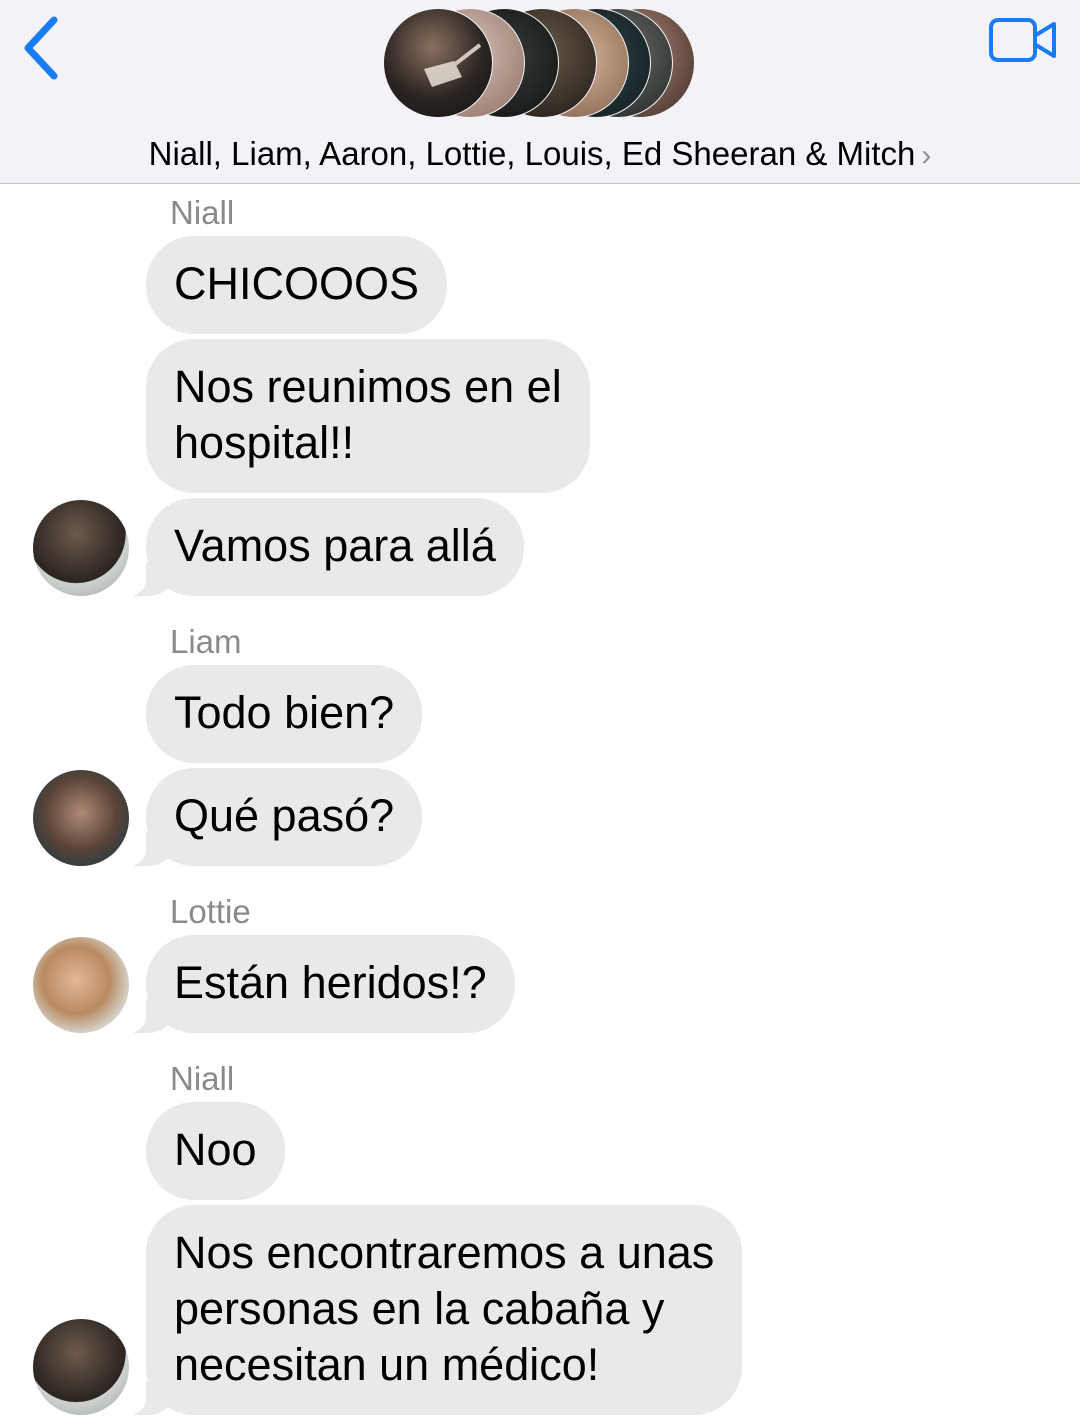 This screenshot has height=1424, width=1080. I want to click on back-button, so click(43, 49).